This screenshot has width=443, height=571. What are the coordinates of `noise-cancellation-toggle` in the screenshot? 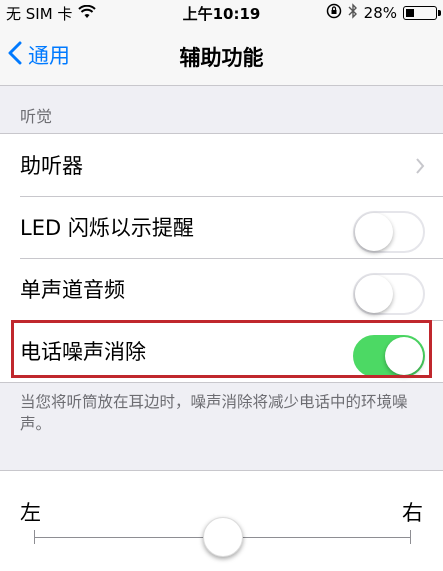 It's located at (389, 356).